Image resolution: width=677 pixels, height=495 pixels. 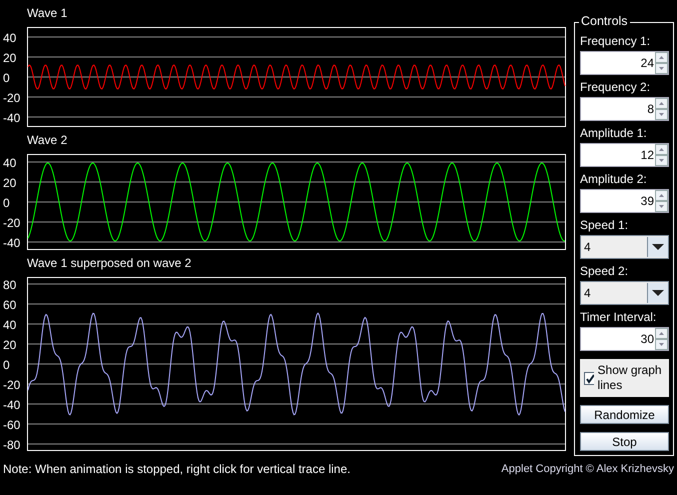 I want to click on note-text: Note: When animation is stopped, right click for vertical trace line., so click(x=176, y=469).